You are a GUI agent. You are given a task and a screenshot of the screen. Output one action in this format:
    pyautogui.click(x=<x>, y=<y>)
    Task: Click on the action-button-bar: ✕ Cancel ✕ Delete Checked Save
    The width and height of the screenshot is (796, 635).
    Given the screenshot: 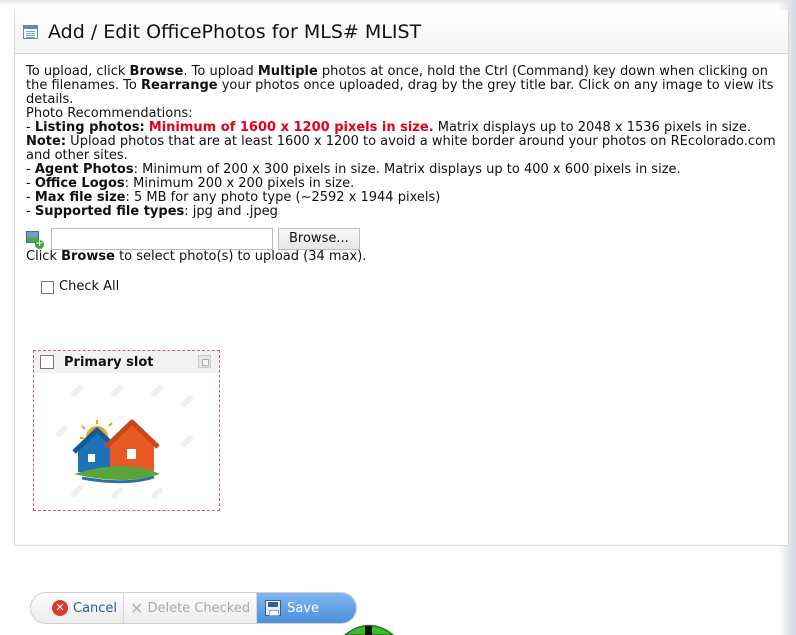 What is the action you would take?
    pyautogui.click(x=193, y=608)
    